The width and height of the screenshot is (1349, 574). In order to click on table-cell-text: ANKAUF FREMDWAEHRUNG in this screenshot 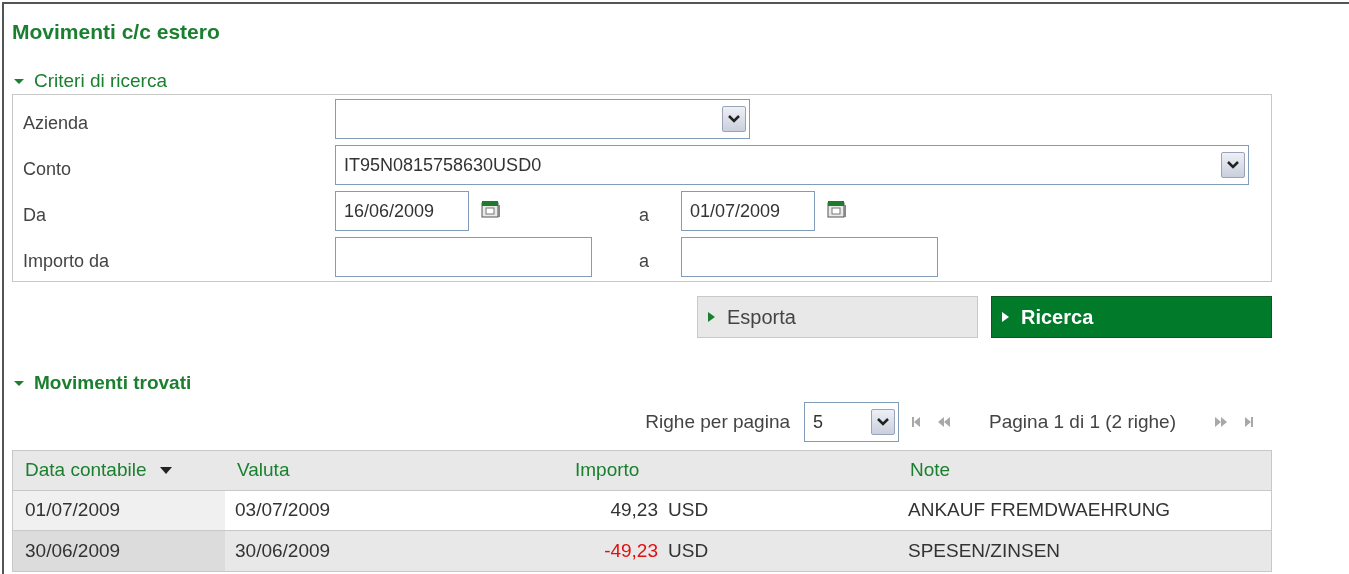, I will do `click(1039, 510)`.